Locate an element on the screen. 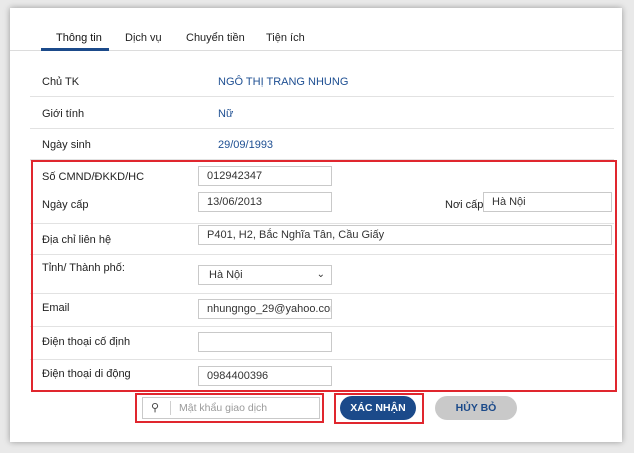  owner-row: Chủ TK NGÔ THỊ TRANG NHUNG is located at coordinates (322, 81).